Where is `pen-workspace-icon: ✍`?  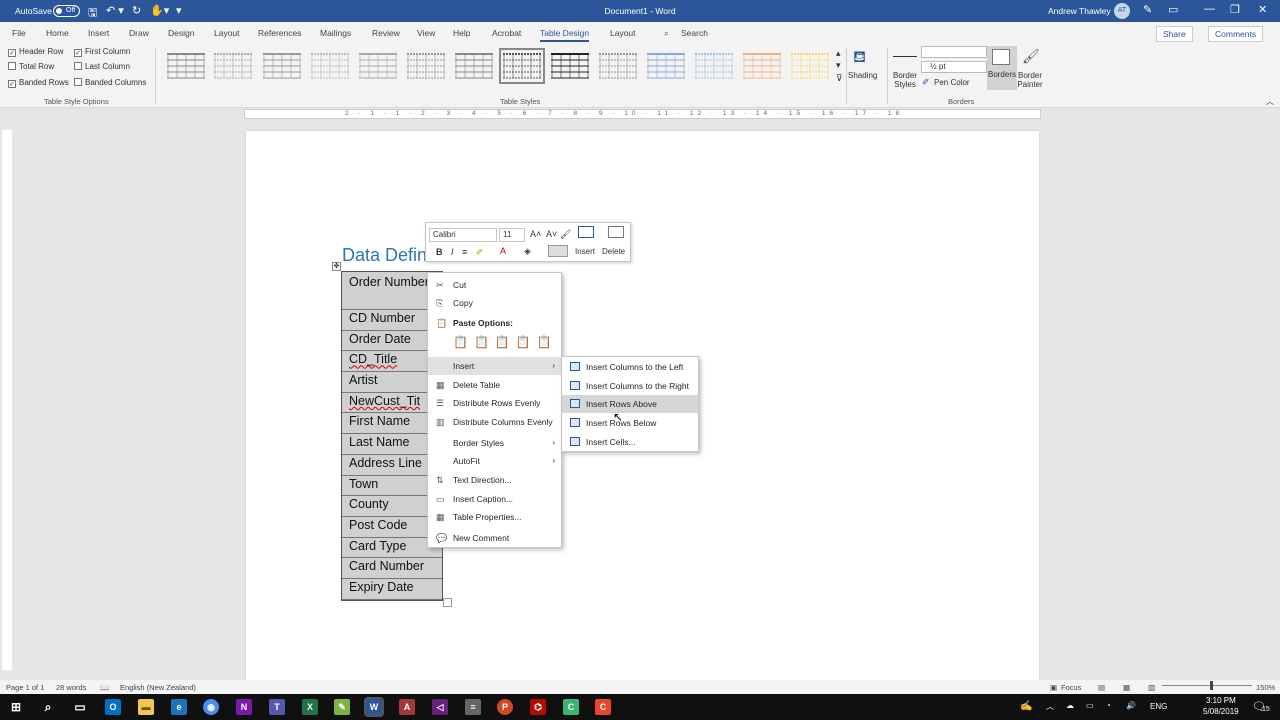 pen-workspace-icon: ✍ is located at coordinates (1026, 706).